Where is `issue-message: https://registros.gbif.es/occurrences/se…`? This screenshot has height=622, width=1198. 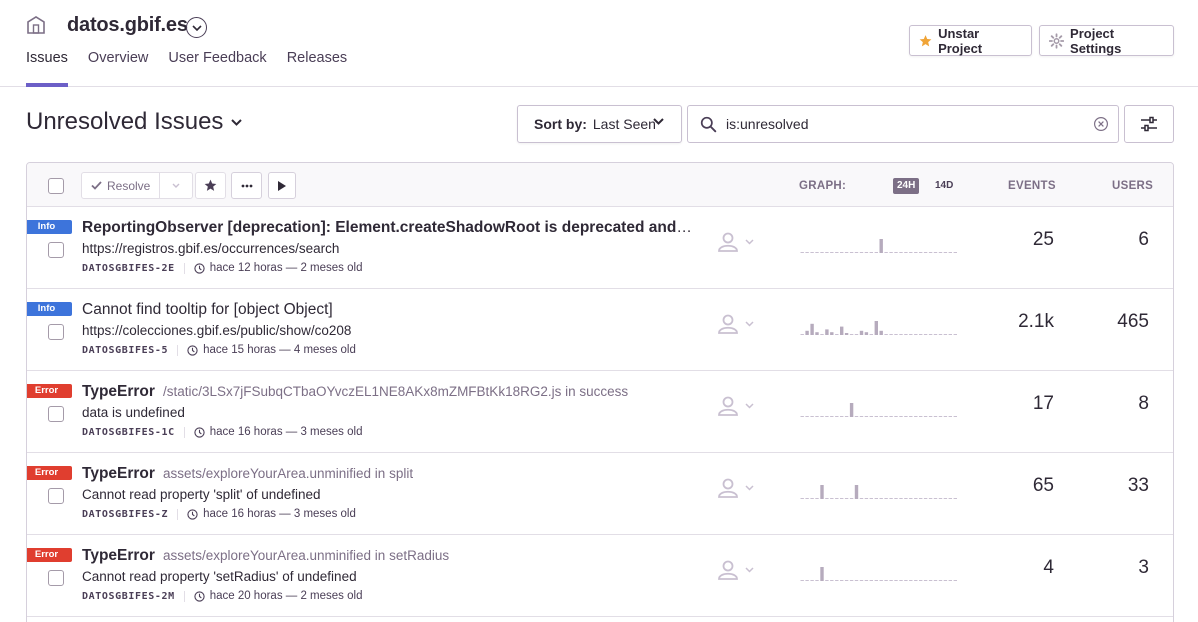
issue-message: https://registros.gbif.es/occurrences/se… is located at coordinates (211, 248).